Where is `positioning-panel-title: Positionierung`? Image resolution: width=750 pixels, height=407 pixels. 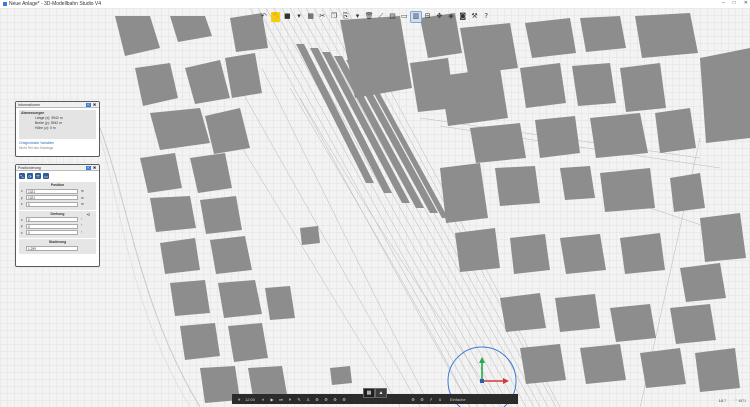
positioning-panel-title: Positionierung is located at coordinates (29, 167).